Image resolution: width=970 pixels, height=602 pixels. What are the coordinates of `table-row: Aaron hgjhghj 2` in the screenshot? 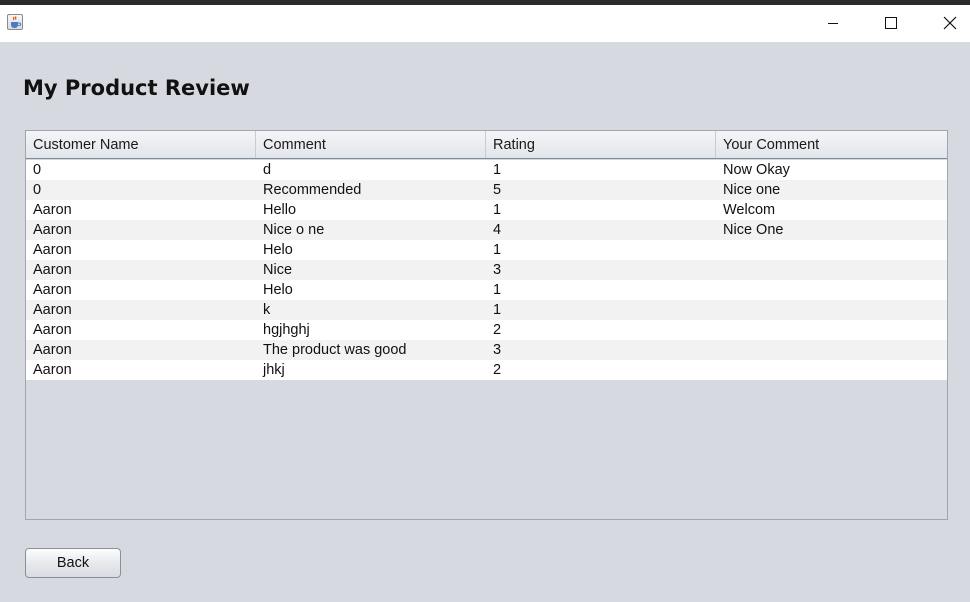 It's located at (486, 330).